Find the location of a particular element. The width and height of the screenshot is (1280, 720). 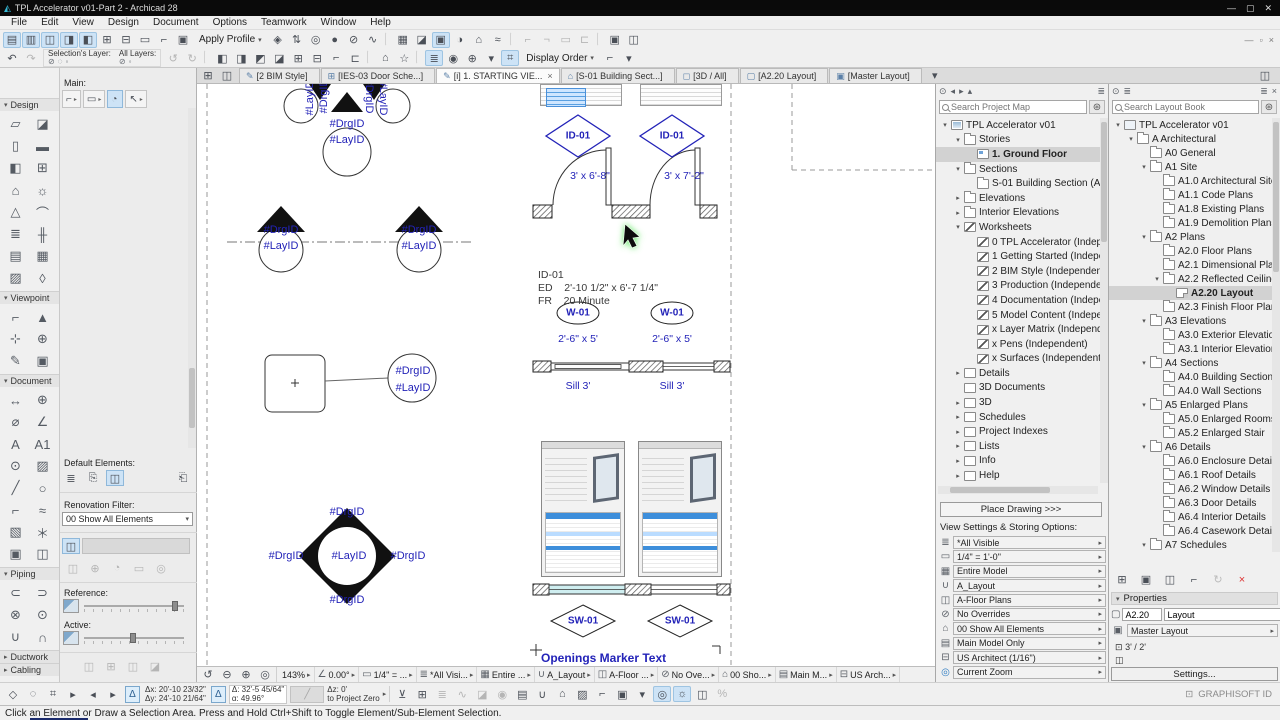

unlock-all-layers-icon: ◦ is located at coordinates (130, 62).